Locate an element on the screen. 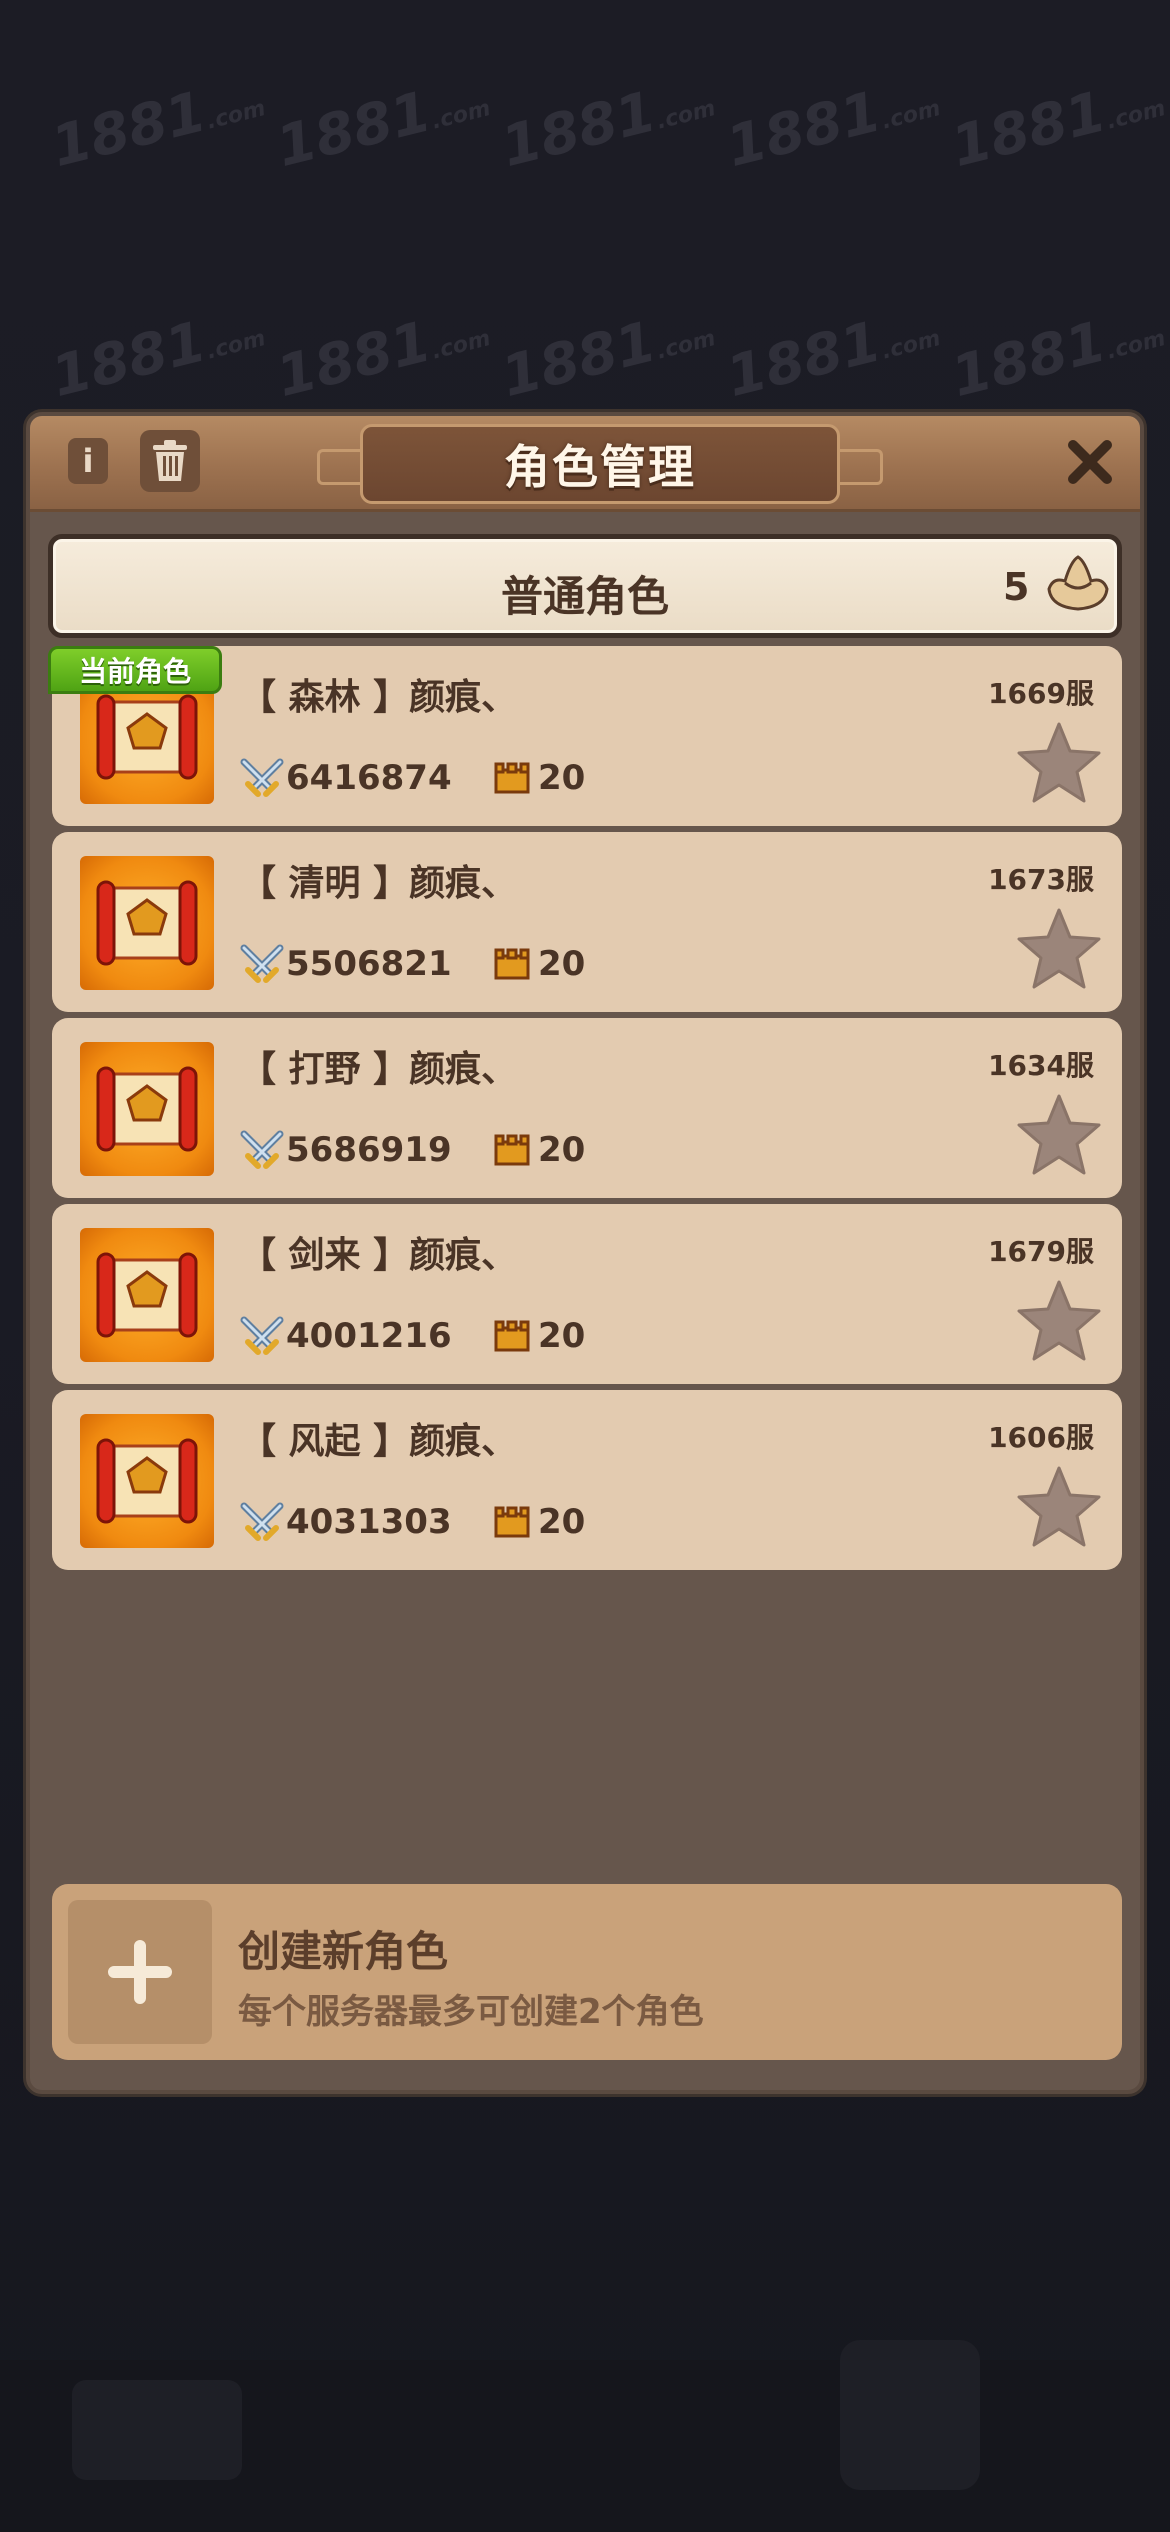 Image resolution: width=1170 pixels, height=2532 pixels. close-icon is located at coordinates (1090, 462).